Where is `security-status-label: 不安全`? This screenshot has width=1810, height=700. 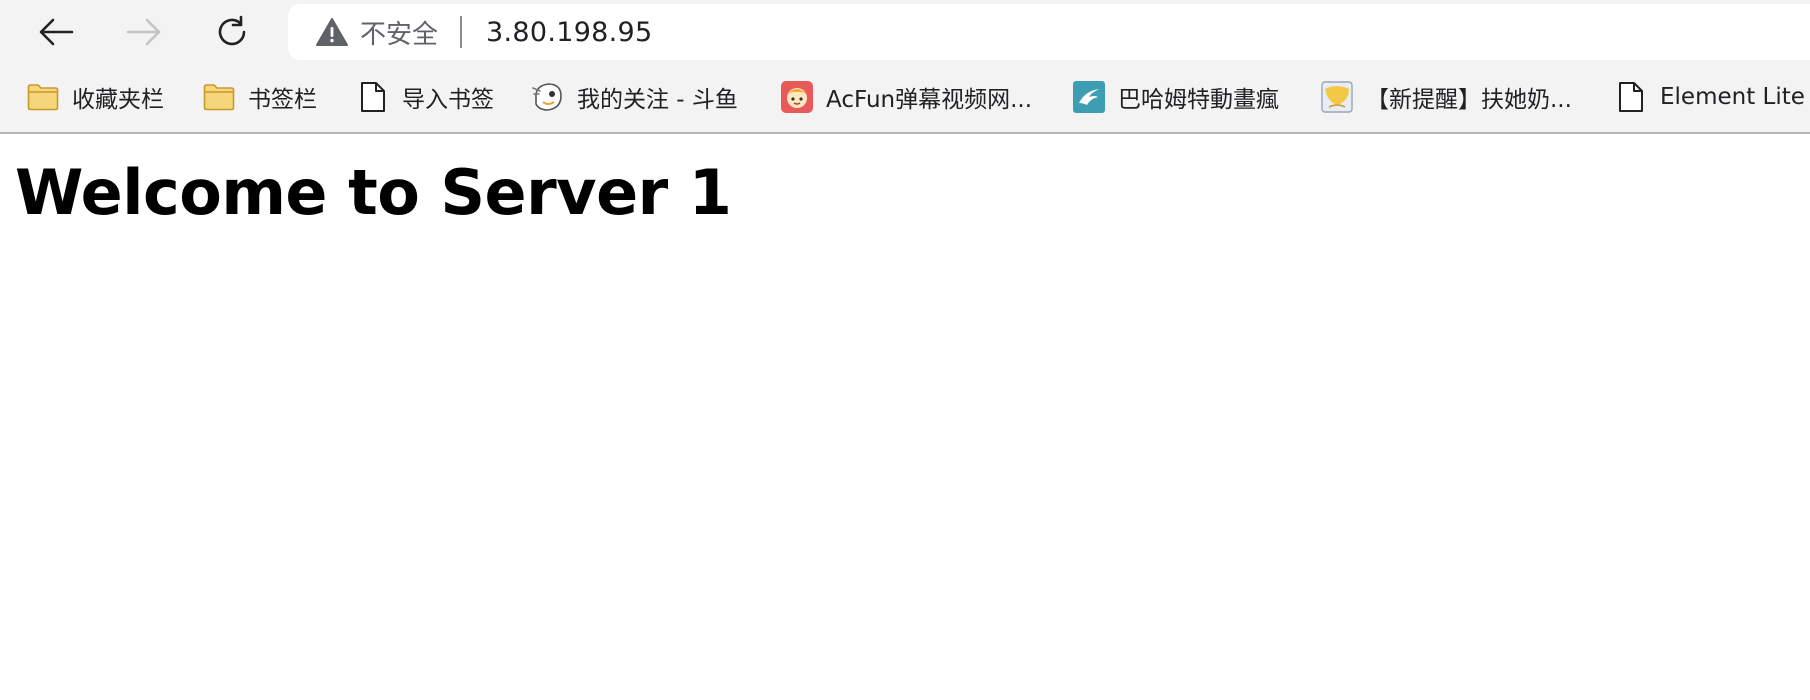 security-status-label: 不安全 is located at coordinates (399, 32).